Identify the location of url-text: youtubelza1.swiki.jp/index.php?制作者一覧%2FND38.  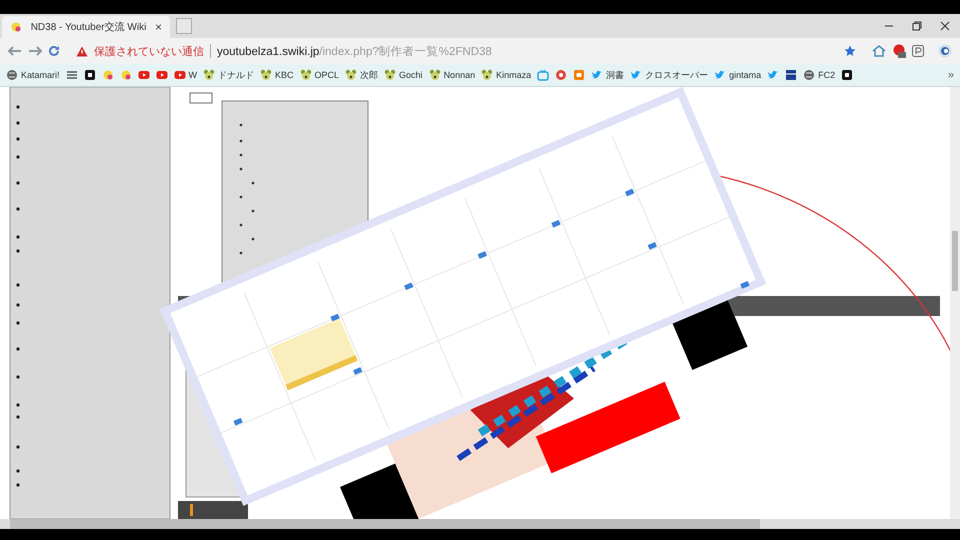
(354, 51).